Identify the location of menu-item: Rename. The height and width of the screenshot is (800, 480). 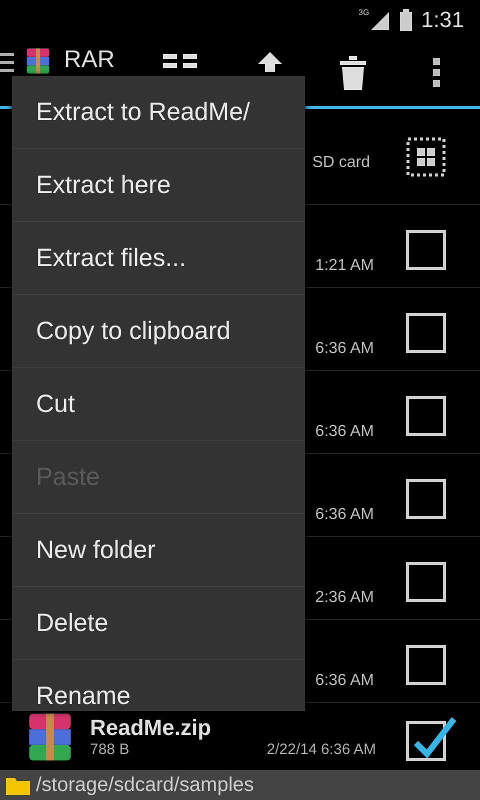
(158, 685).